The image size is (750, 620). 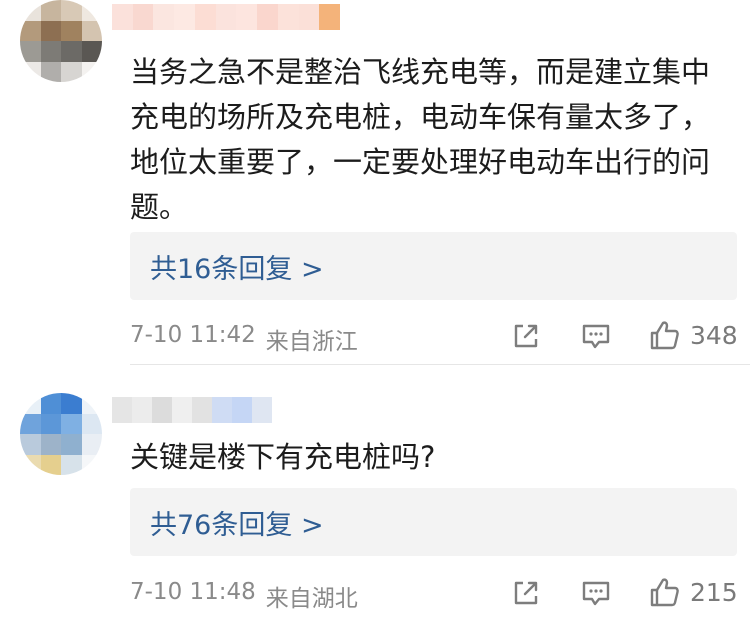 I want to click on view-replies-button: 共76条回复 >, so click(x=433, y=522).